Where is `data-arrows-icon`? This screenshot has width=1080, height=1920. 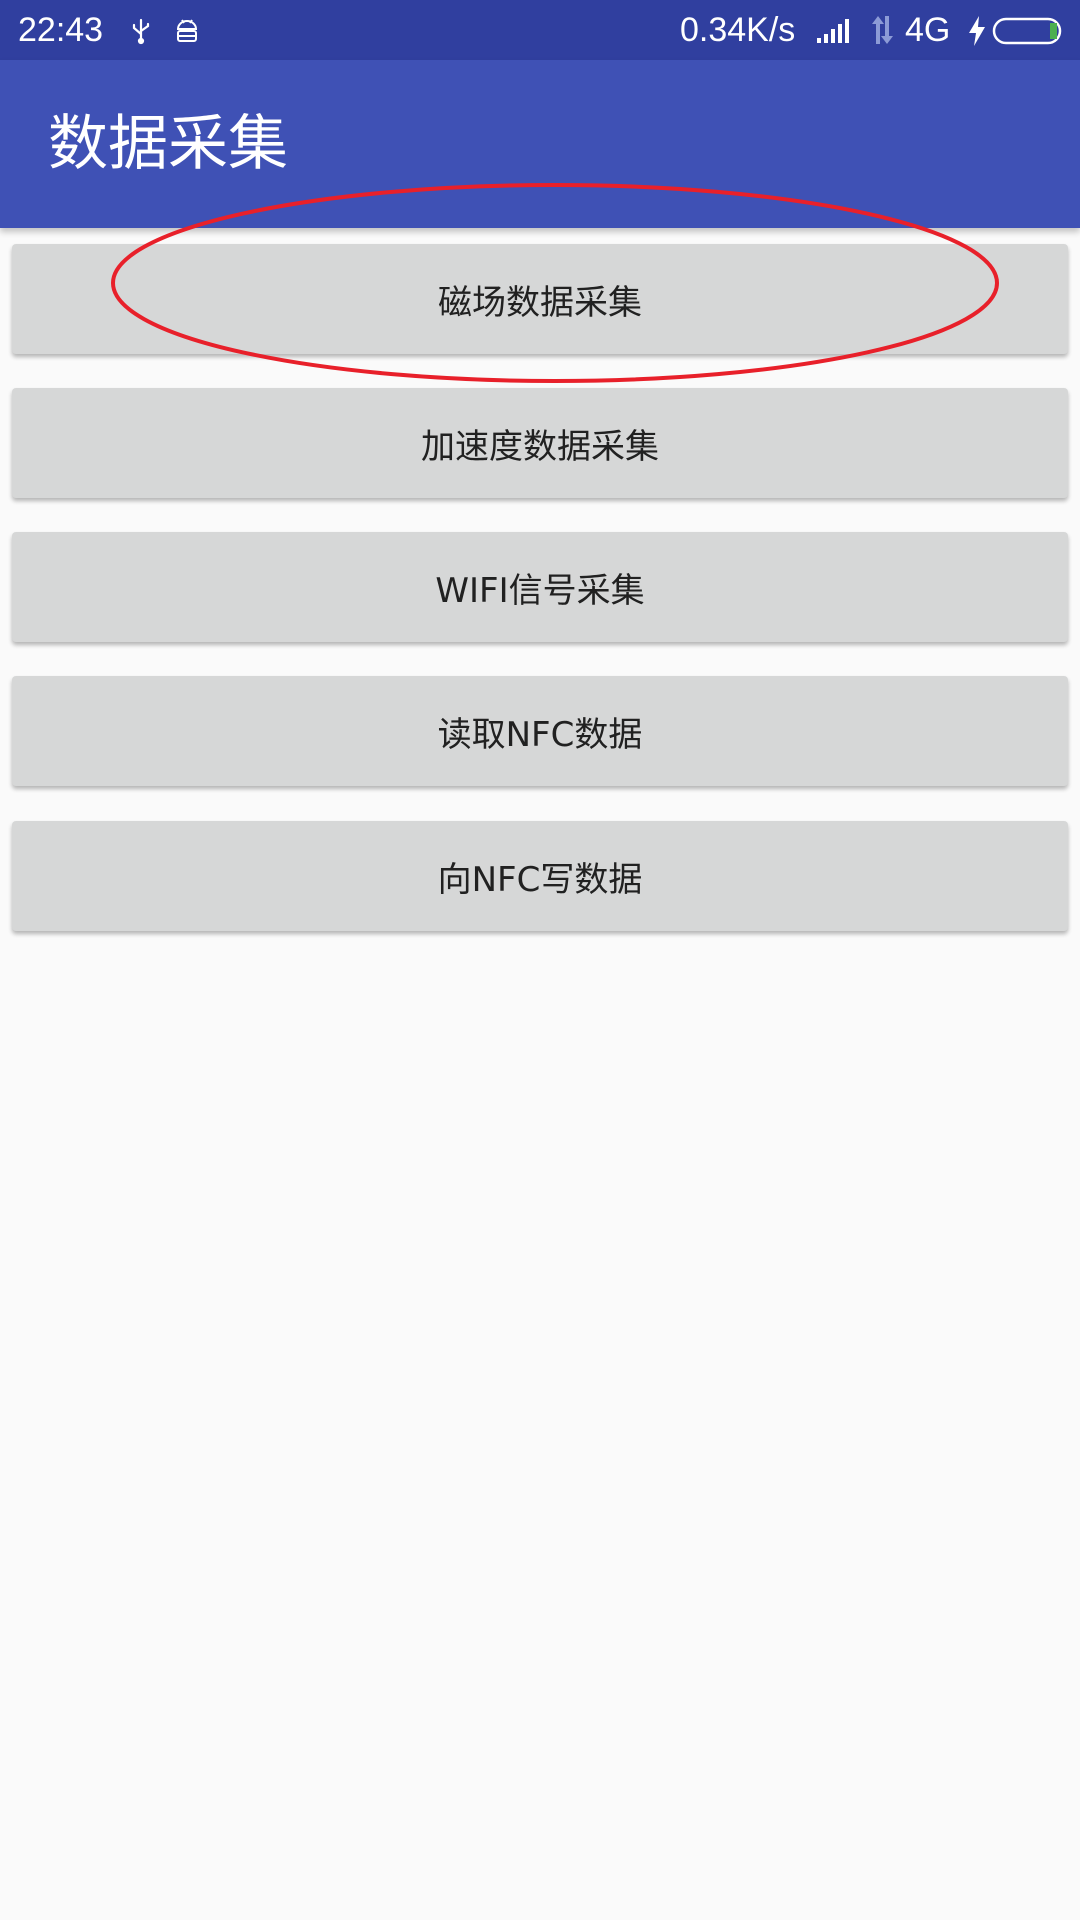 data-arrows-icon is located at coordinates (882, 30).